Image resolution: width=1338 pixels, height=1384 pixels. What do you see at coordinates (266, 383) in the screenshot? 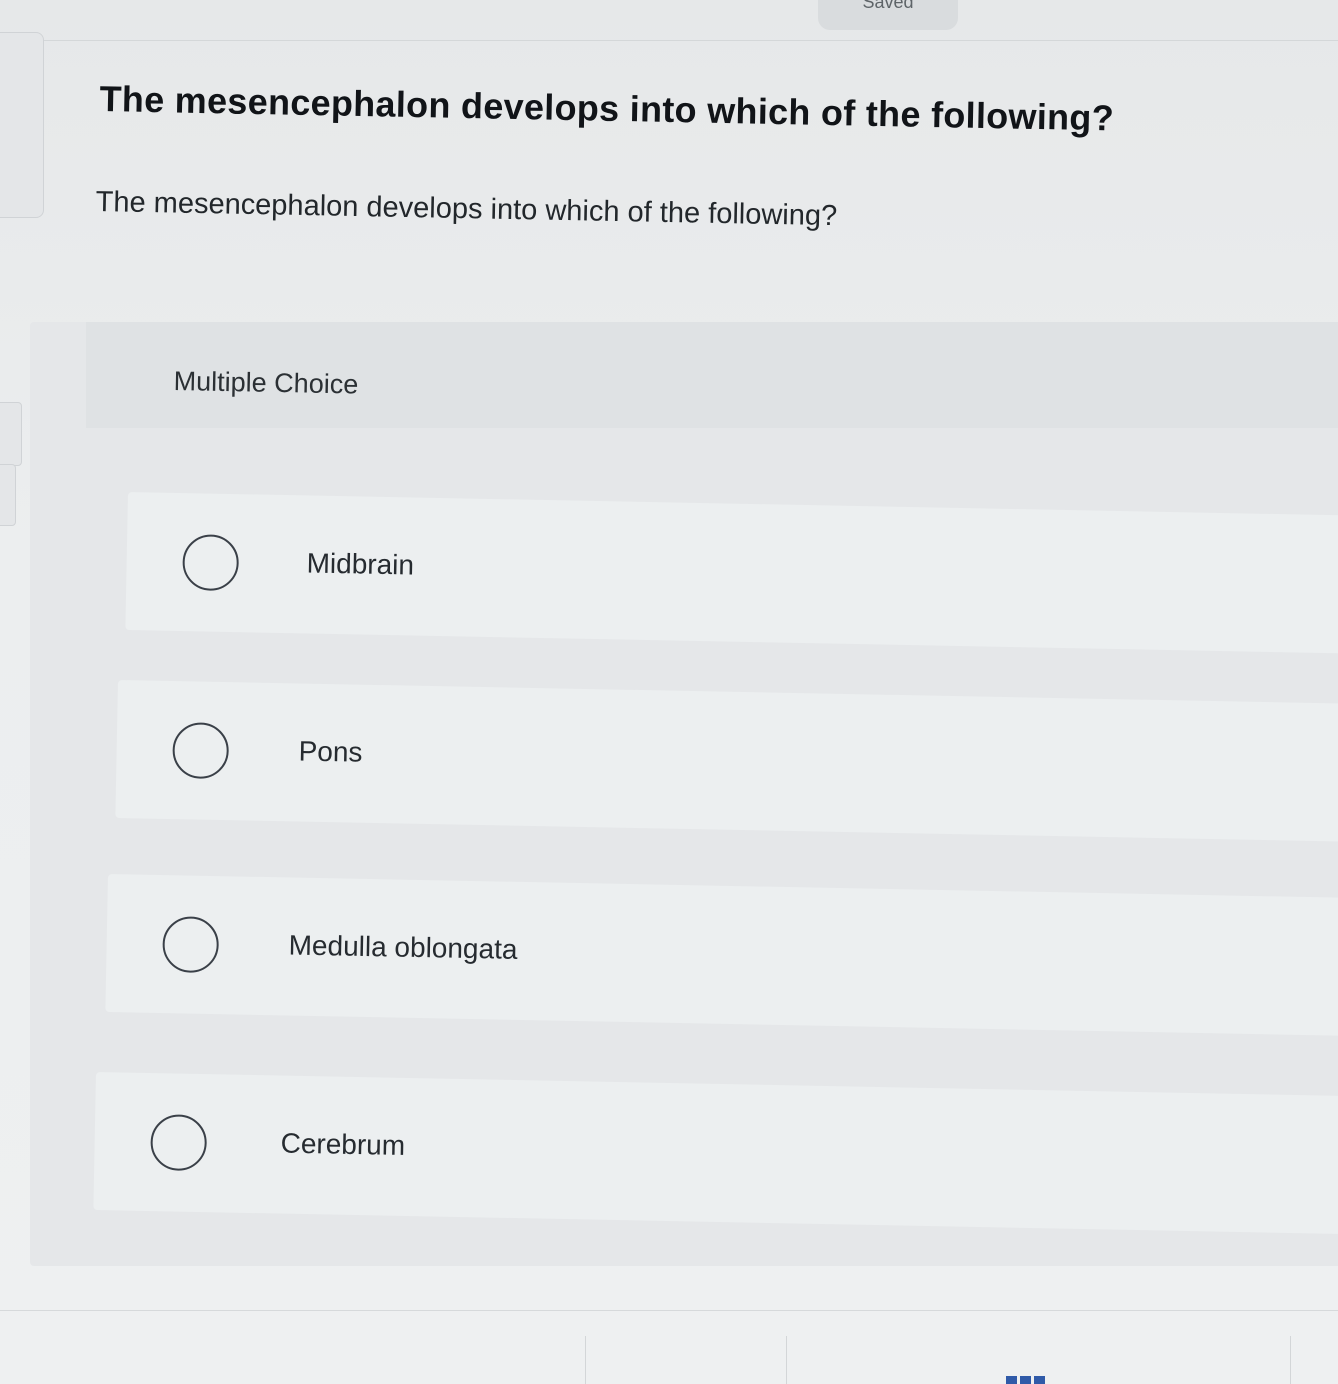
I see `question-type-label: Multiple Choice` at bounding box center [266, 383].